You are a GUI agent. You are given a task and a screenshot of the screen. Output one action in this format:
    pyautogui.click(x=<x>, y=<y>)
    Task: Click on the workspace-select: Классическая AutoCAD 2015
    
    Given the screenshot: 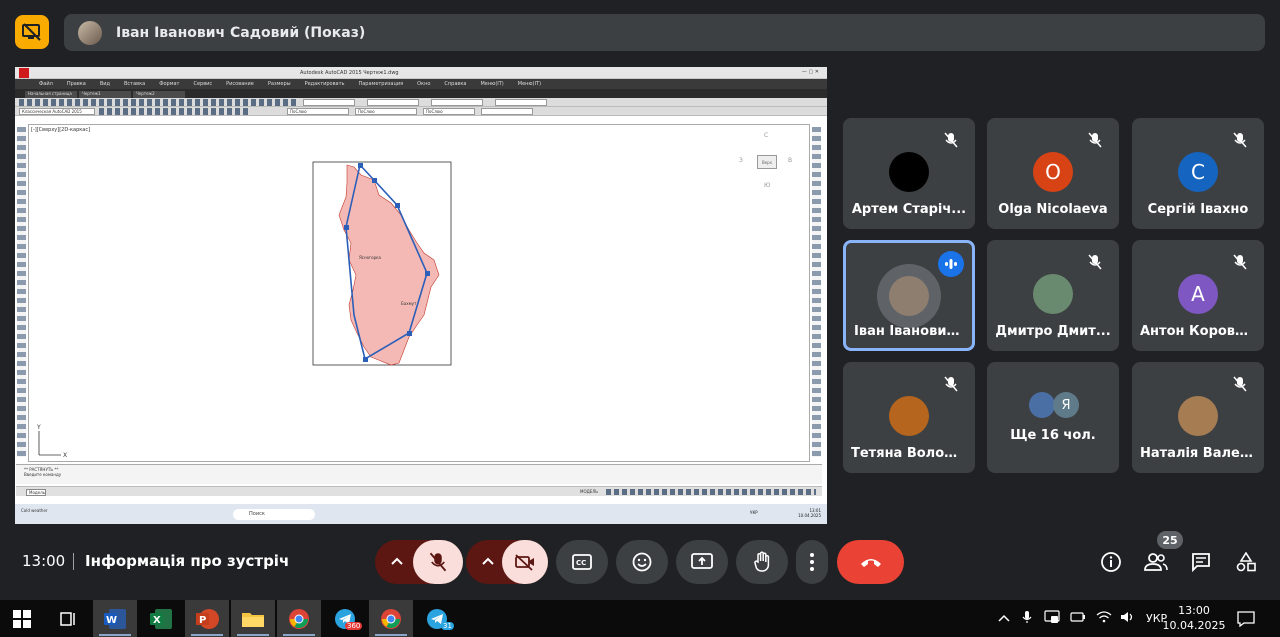 What is the action you would take?
    pyautogui.click(x=57, y=111)
    